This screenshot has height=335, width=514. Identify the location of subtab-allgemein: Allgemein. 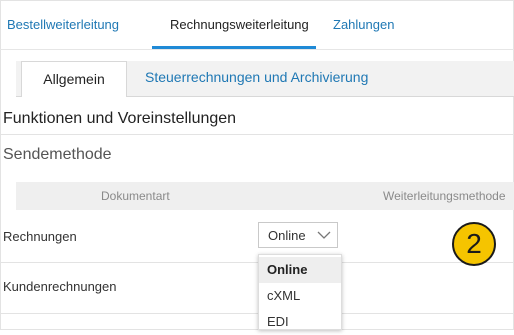
(74, 79).